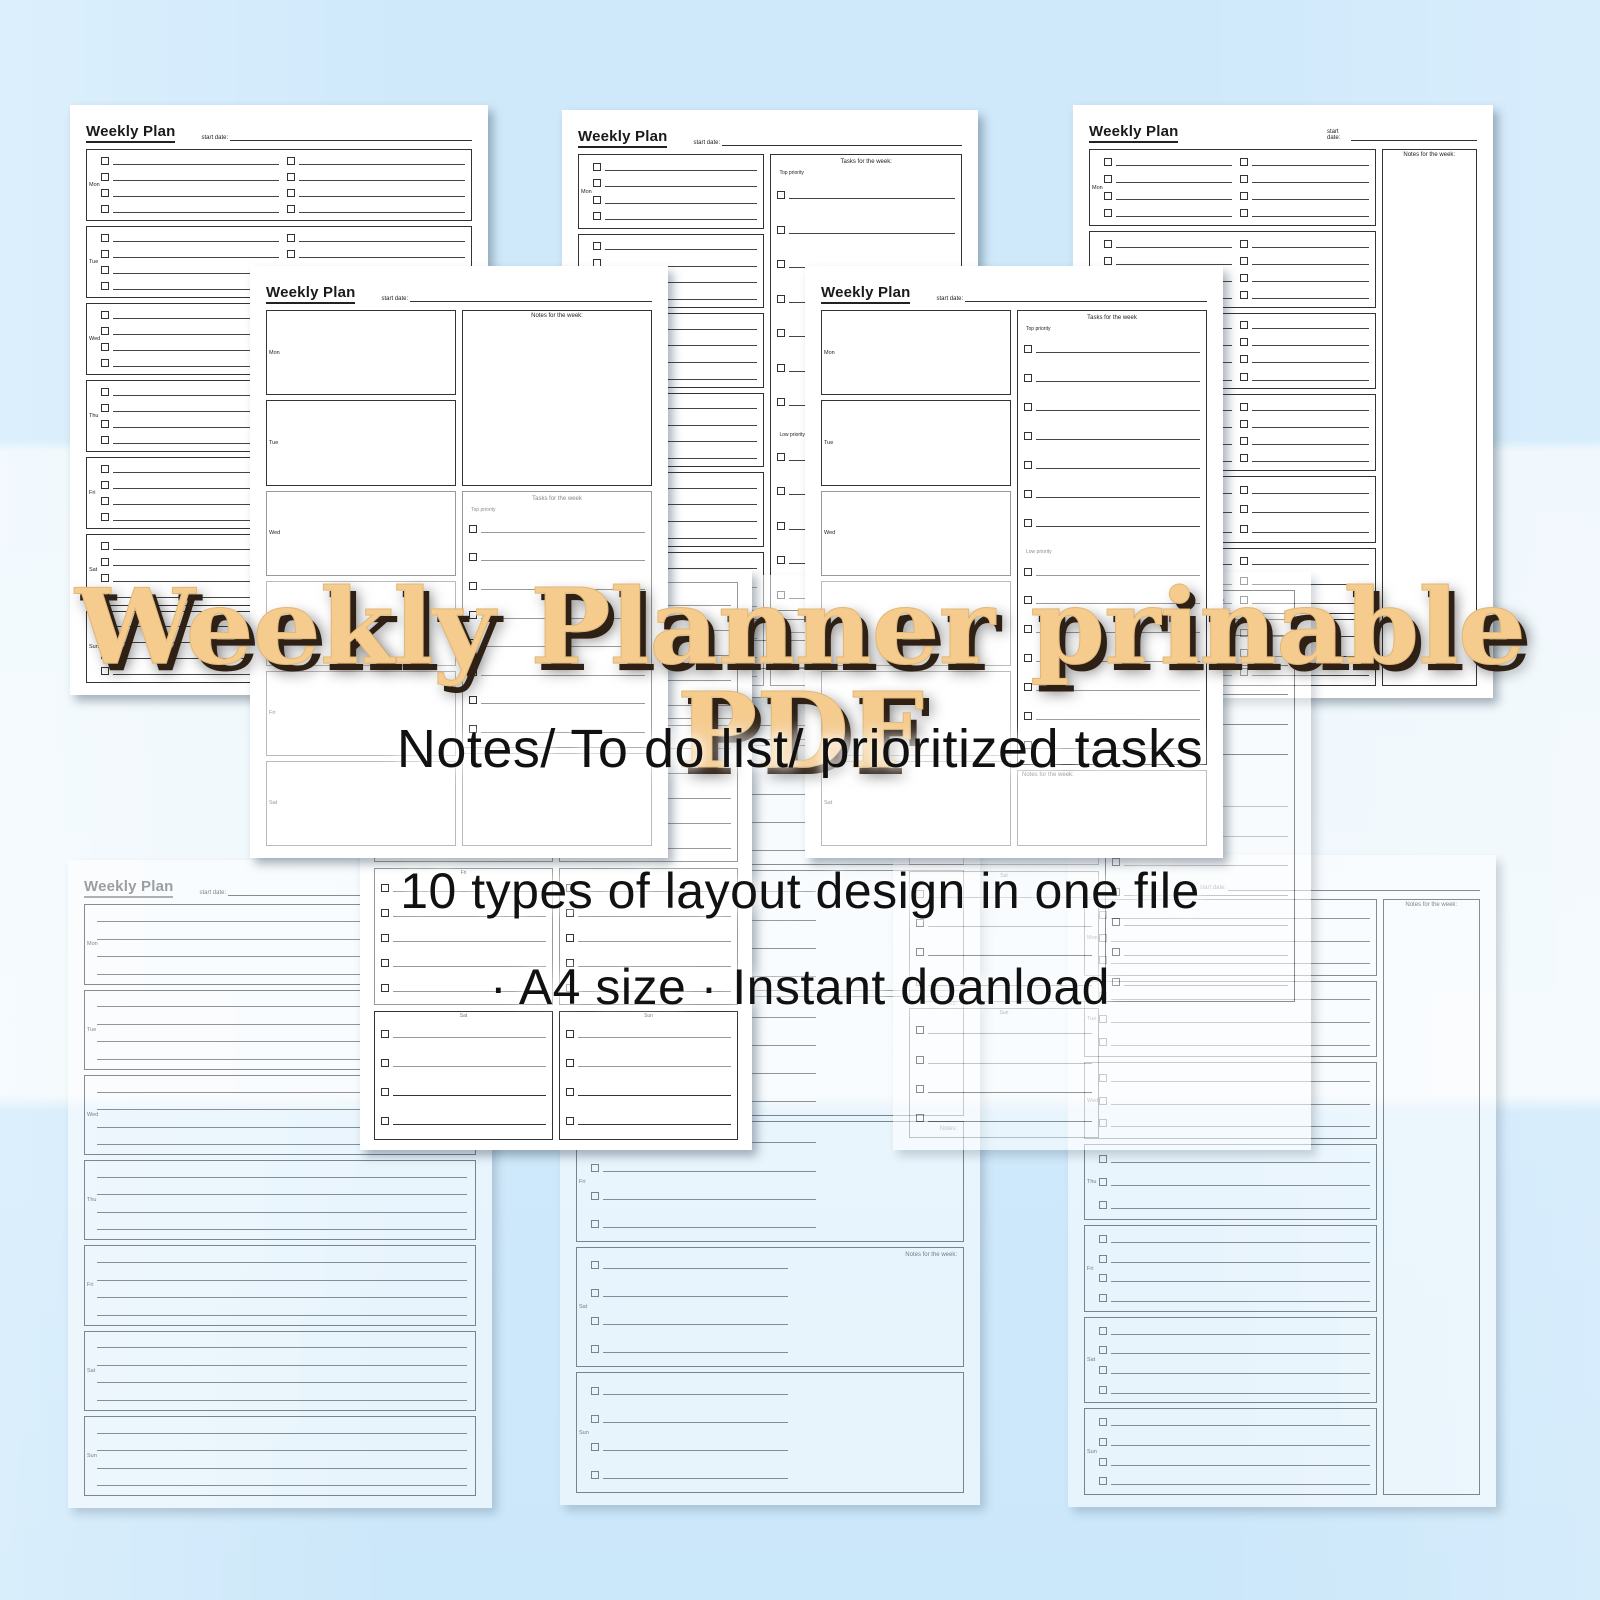 The height and width of the screenshot is (1600, 1600). I want to click on day-box-tue: Tue, so click(916, 443).